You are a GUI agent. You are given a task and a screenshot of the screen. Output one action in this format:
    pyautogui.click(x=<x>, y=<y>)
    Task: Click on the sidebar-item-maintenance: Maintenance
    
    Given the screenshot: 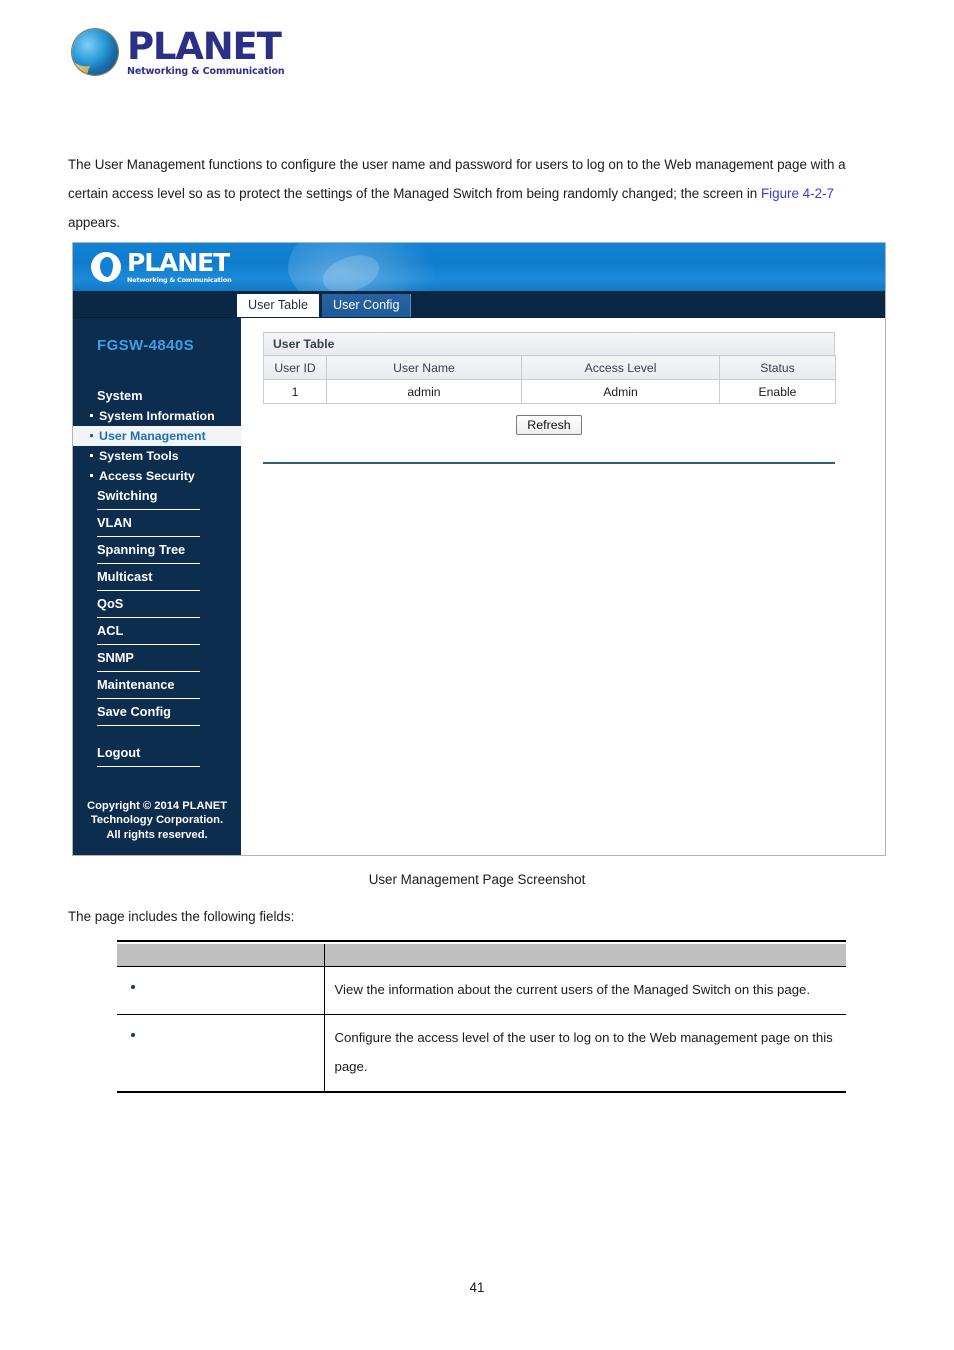 What is the action you would take?
    pyautogui.click(x=157, y=687)
    